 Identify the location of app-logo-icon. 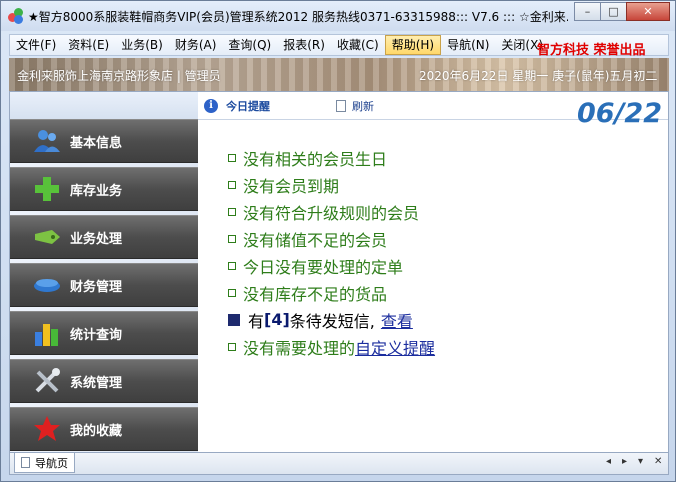
(16, 16).